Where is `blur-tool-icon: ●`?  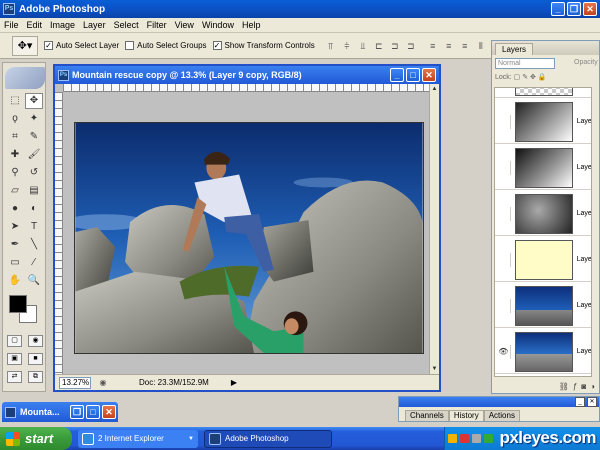
blur-tool-icon: ● is located at coordinates (15, 209).